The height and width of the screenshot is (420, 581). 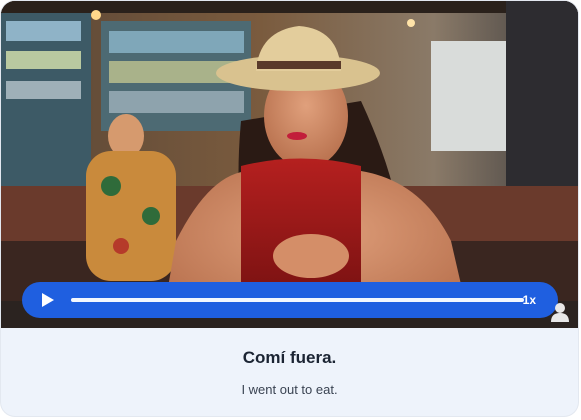 What do you see at coordinates (289, 389) in the screenshot?
I see `english-translation: I went out to eat.` at bounding box center [289, 389].